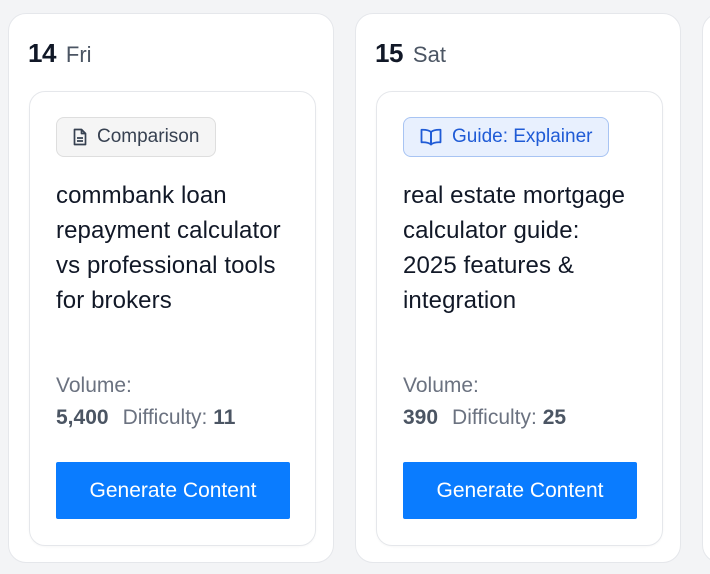 The width and height of the screenshot is (710, 574). Describe the element at coordinates (60, 55) in the screenshot. I see `day-header: 14 Fri` at that location.